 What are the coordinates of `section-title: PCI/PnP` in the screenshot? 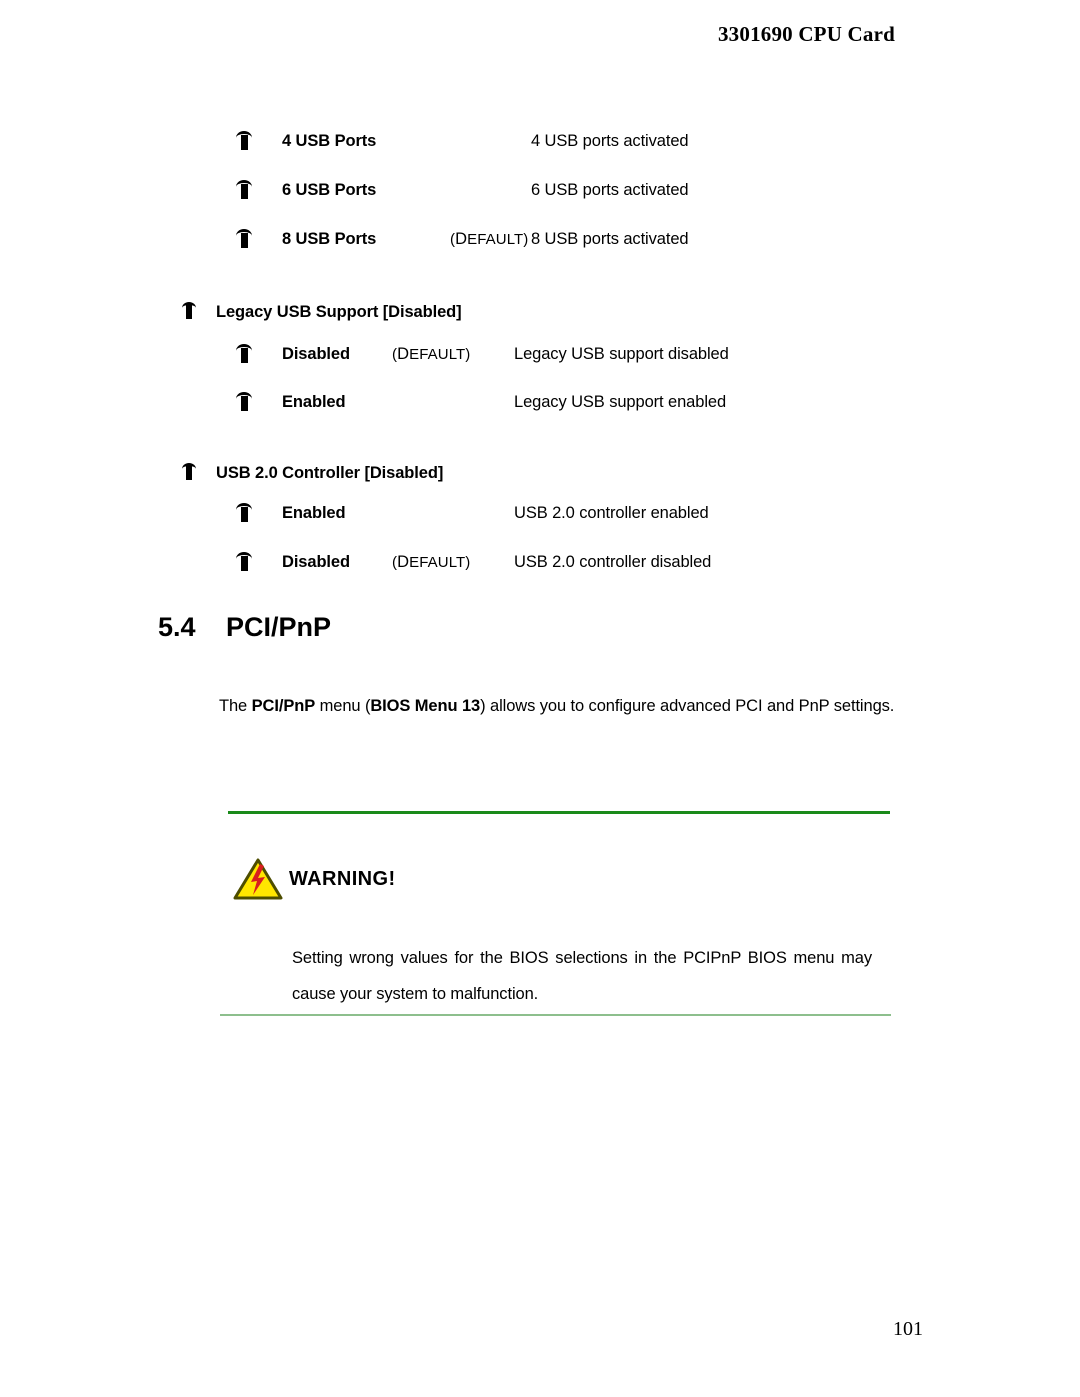 It's located at (279, 627).